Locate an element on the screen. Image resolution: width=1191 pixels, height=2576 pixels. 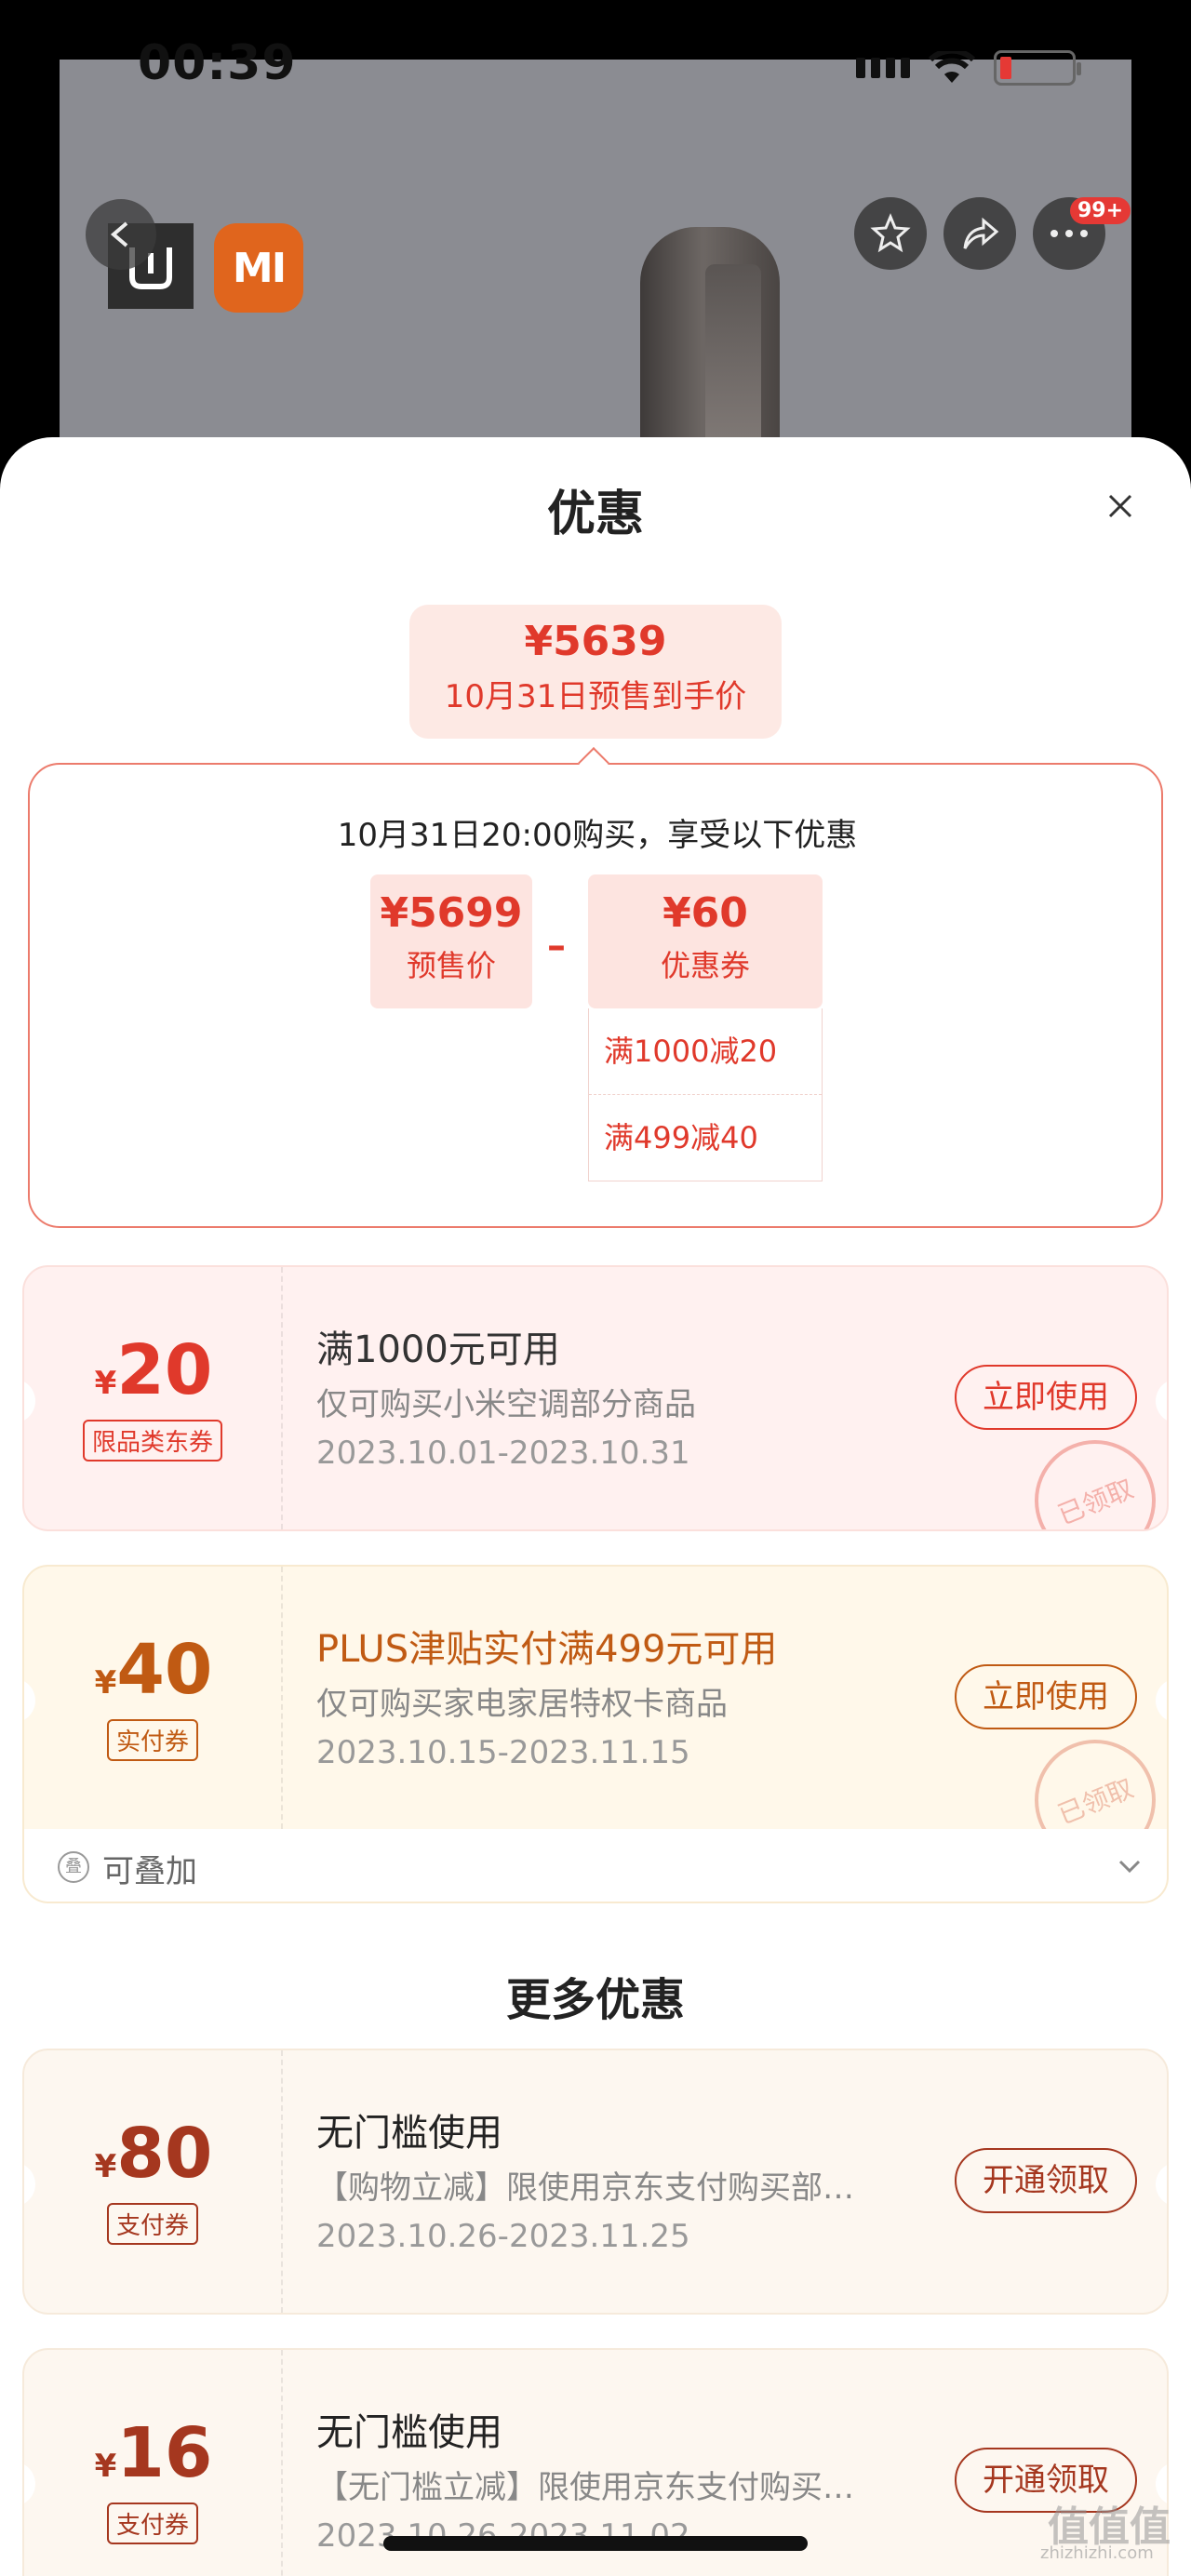
final-price: ¥5639 is located at coordinates (595, 641).